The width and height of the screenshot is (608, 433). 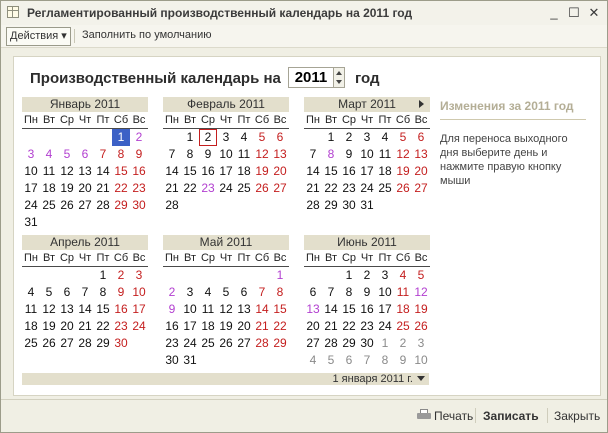 What do you see at coordinates (311, 77) in the screenshot?
I see `year-input: 2011` at bounding box center [311, 77].